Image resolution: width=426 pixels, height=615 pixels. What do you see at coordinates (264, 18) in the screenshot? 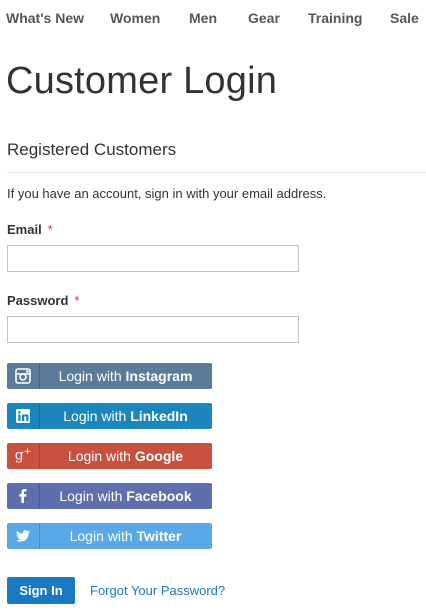
I see `nav-item-gear: Gear` at bounding box center [264, 18].